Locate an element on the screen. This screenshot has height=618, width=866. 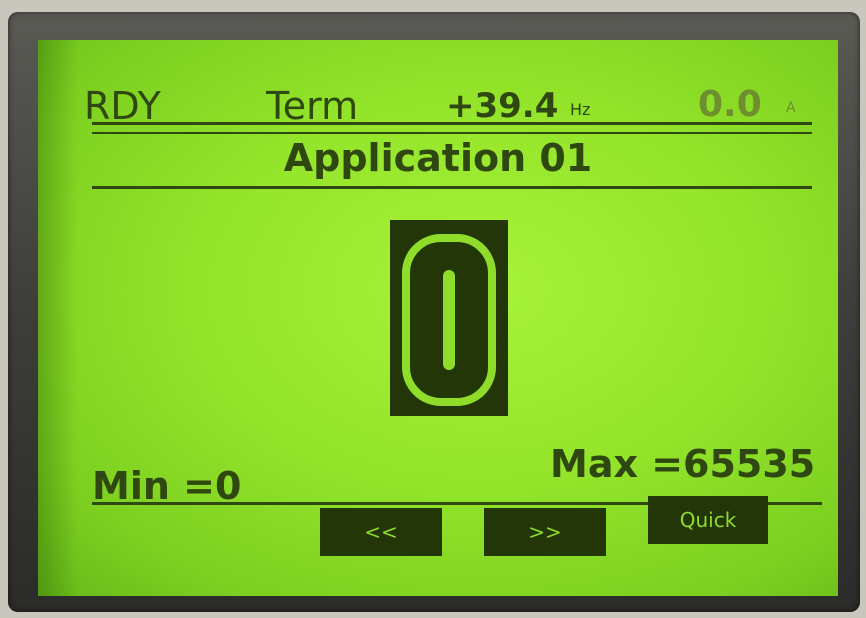
frequency-unit: Hz is located at coordinates (580, 109).